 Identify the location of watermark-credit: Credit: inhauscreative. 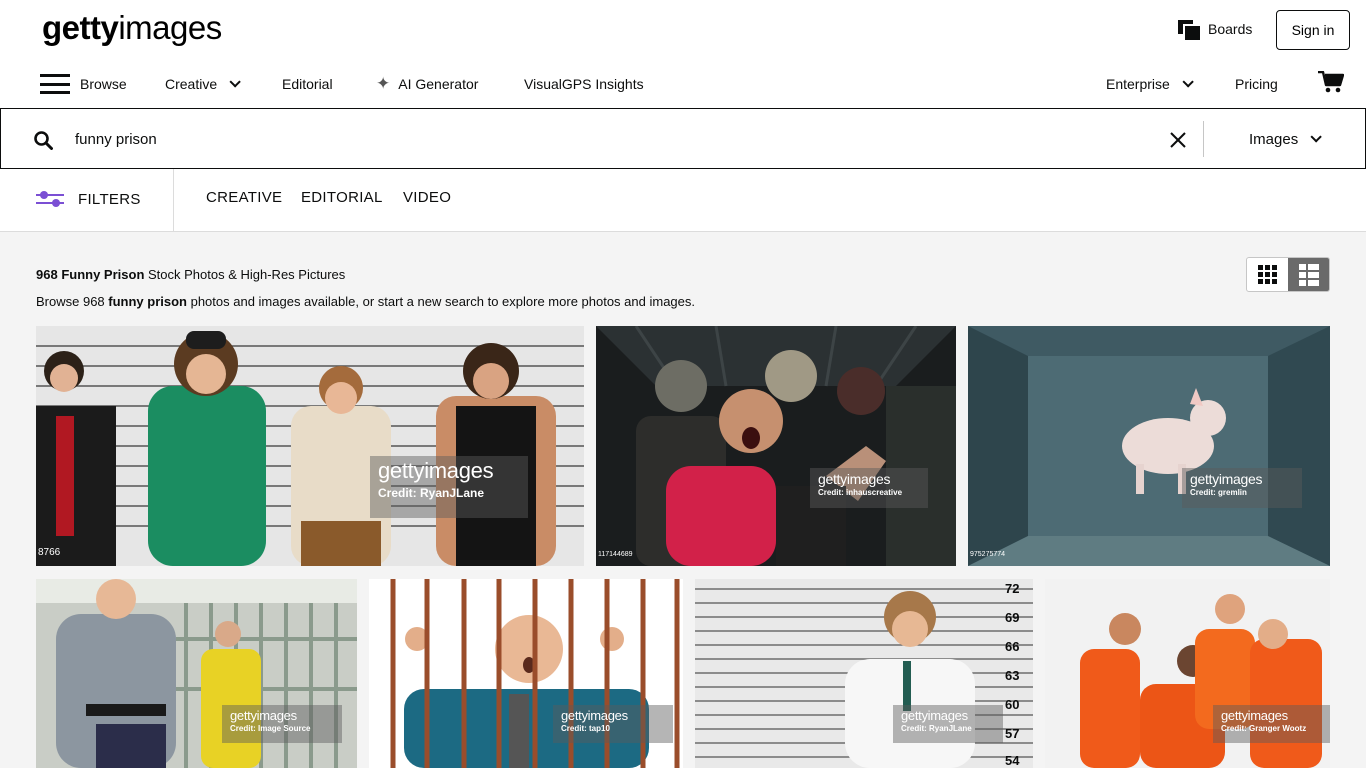
(860, 492).